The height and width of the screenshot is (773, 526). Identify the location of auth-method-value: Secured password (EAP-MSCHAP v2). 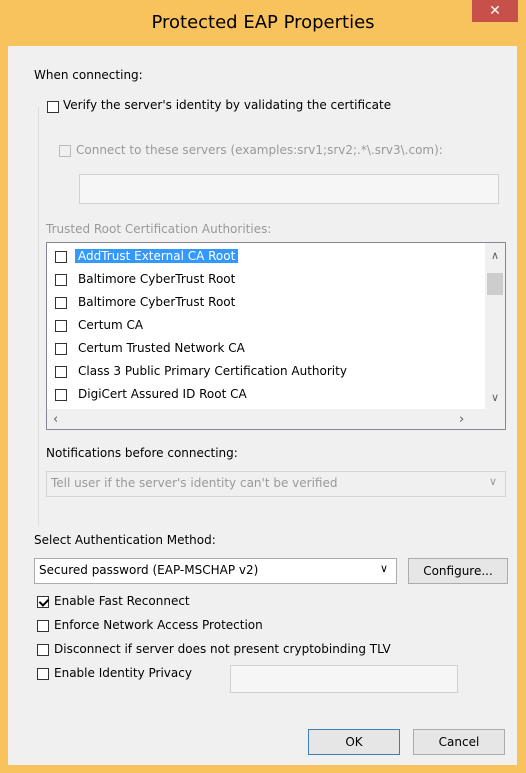
(149, 570).